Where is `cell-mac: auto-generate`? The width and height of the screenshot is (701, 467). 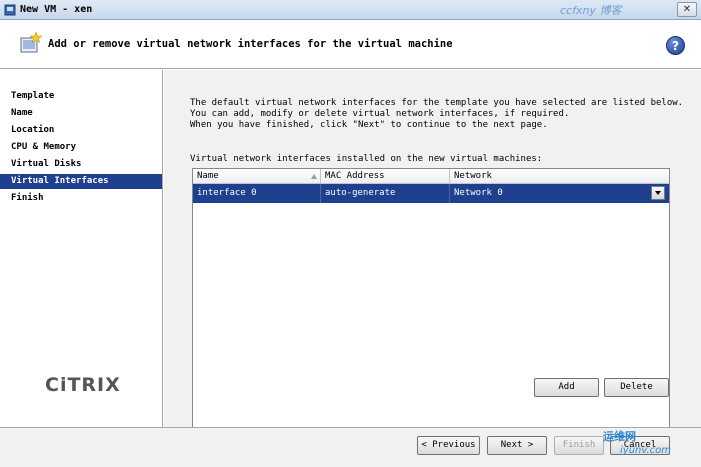 cell-mac: auto-generate is located at coordinates (385, 193).